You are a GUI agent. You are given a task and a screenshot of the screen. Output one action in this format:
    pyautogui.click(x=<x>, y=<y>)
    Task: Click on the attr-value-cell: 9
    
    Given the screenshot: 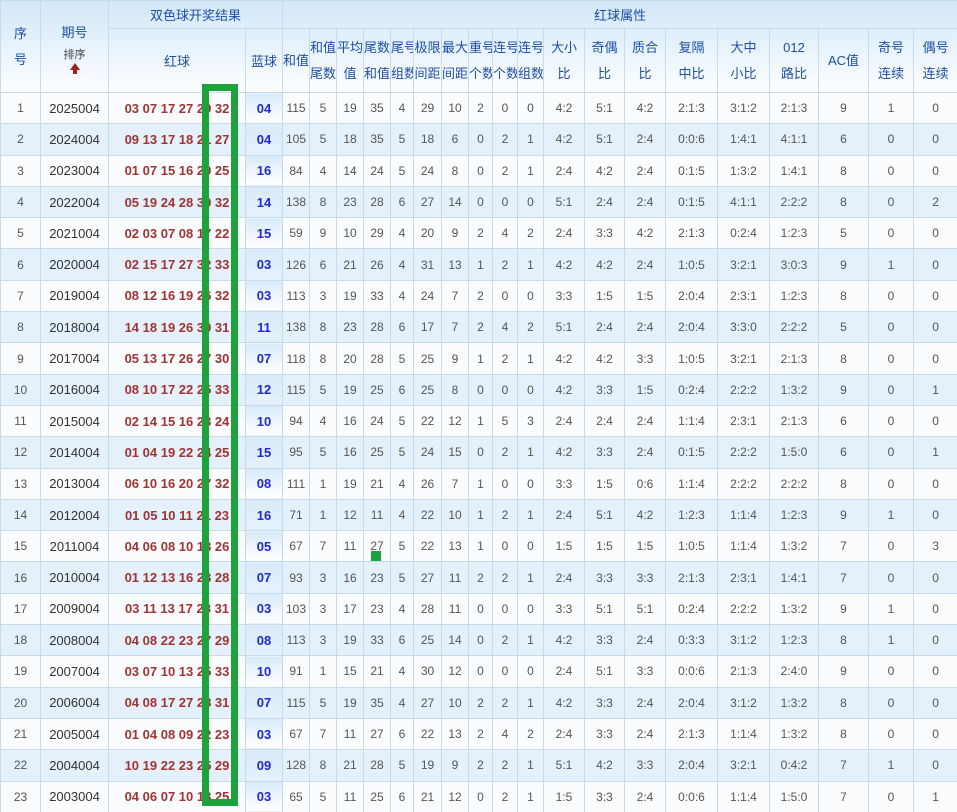 What is the action you would take?
    pyautogui.click(x=844, y=108)
    